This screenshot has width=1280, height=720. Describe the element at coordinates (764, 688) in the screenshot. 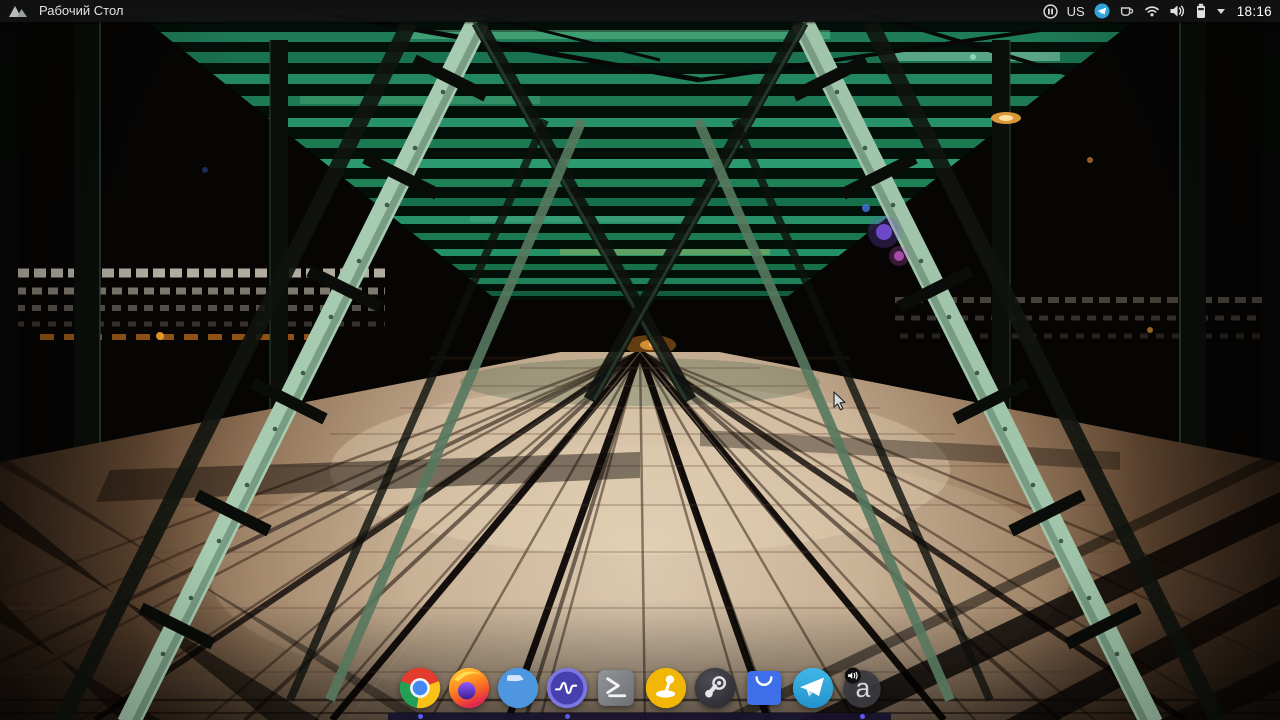

I see `app-store-icon` at that location.